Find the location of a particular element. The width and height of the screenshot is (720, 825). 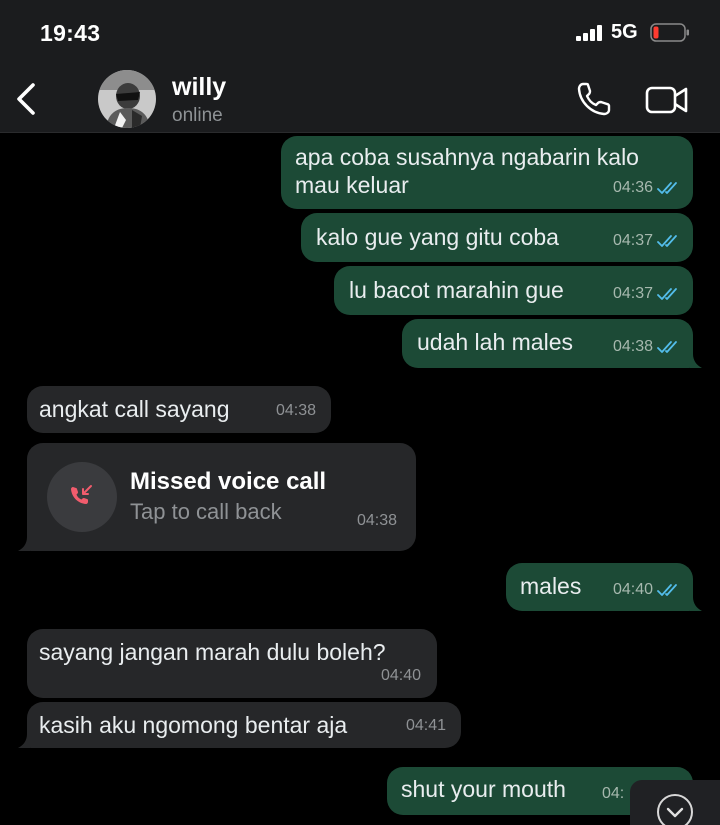

message-bubble-outgoing: lu bacot marahin gue 04:37 is located at coordinates (513, 290).